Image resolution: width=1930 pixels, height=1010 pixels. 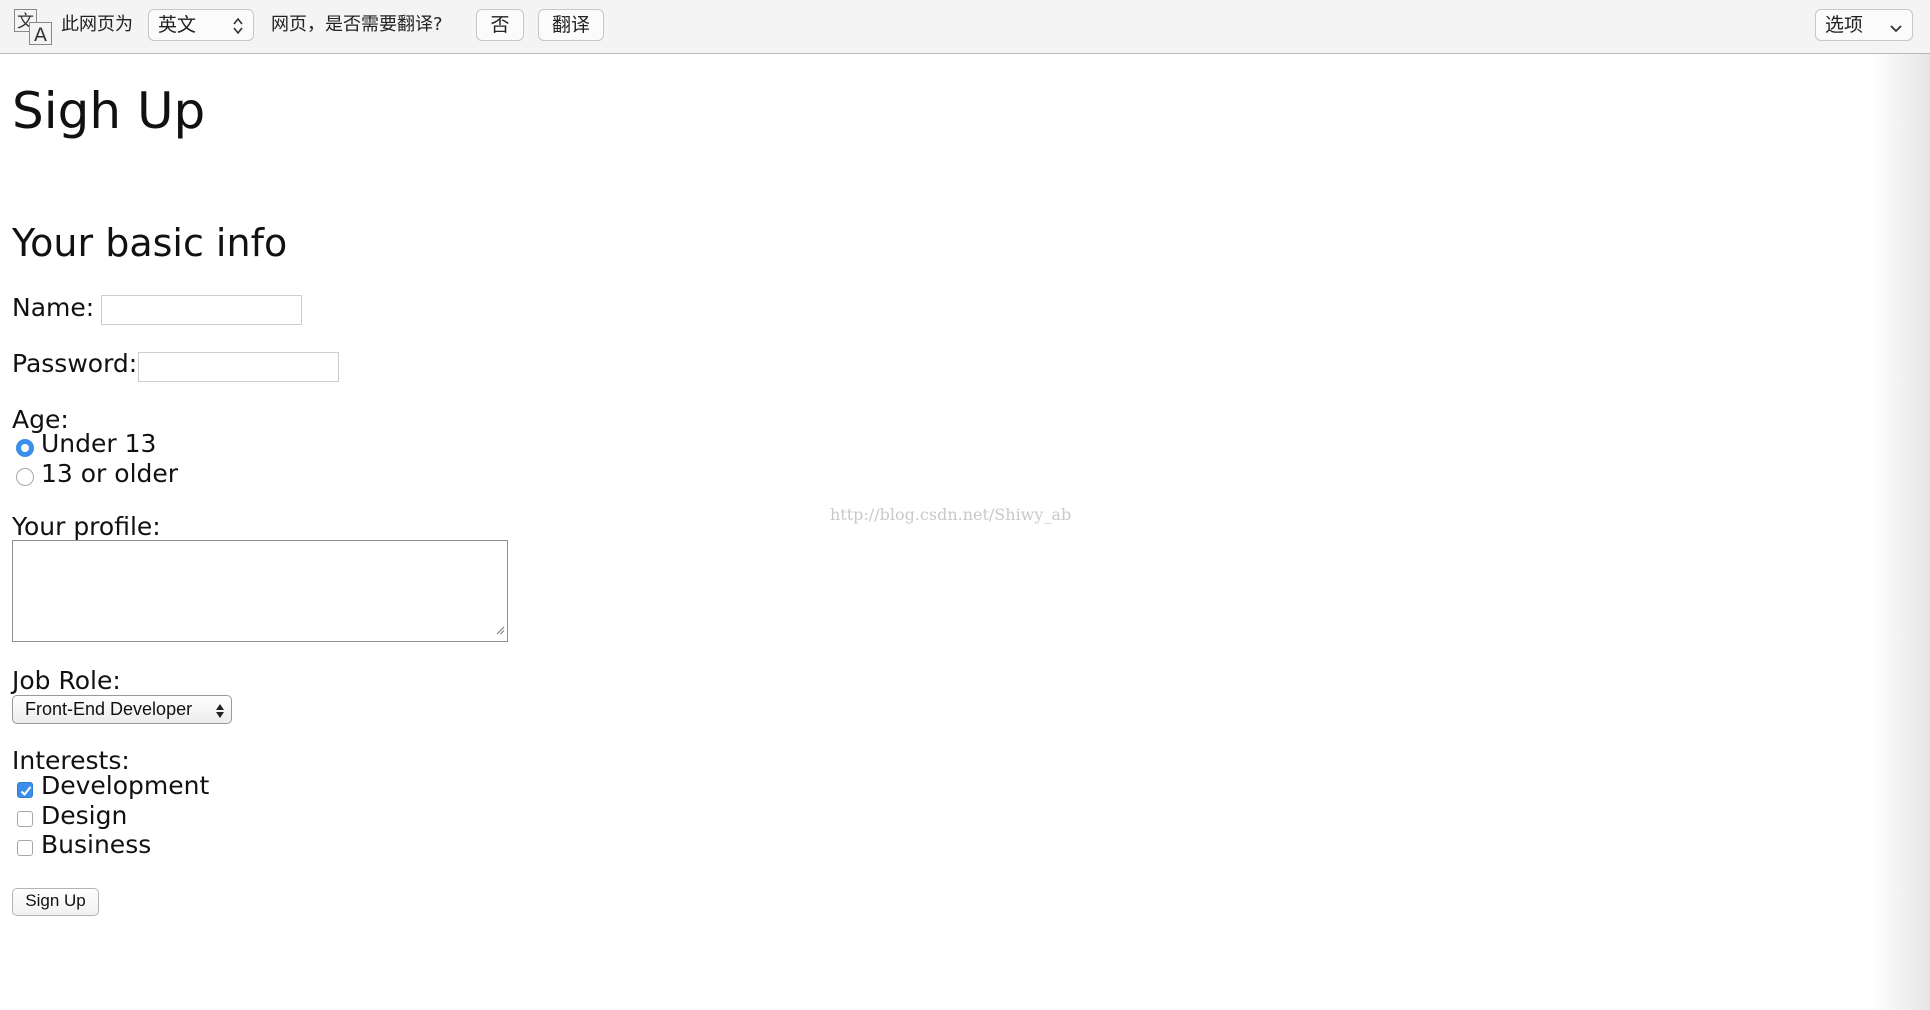 I want to click on checkmark-icon, so click(x=26, y=791).